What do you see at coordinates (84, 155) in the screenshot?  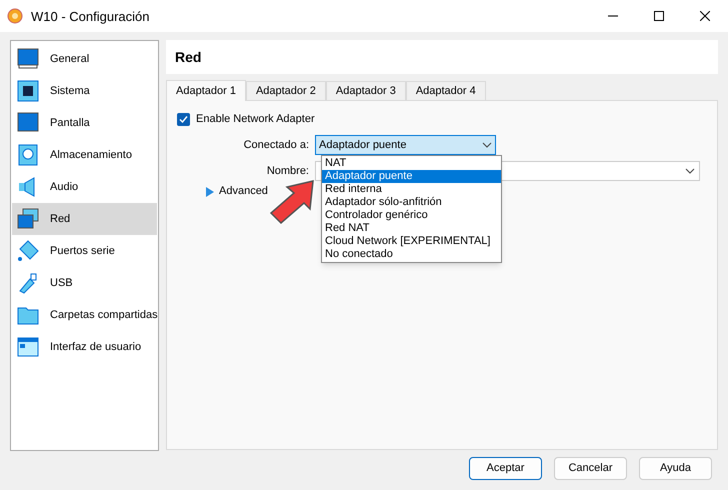 I see `category-item: Almacenamiento` at bounding box center [84, 155].